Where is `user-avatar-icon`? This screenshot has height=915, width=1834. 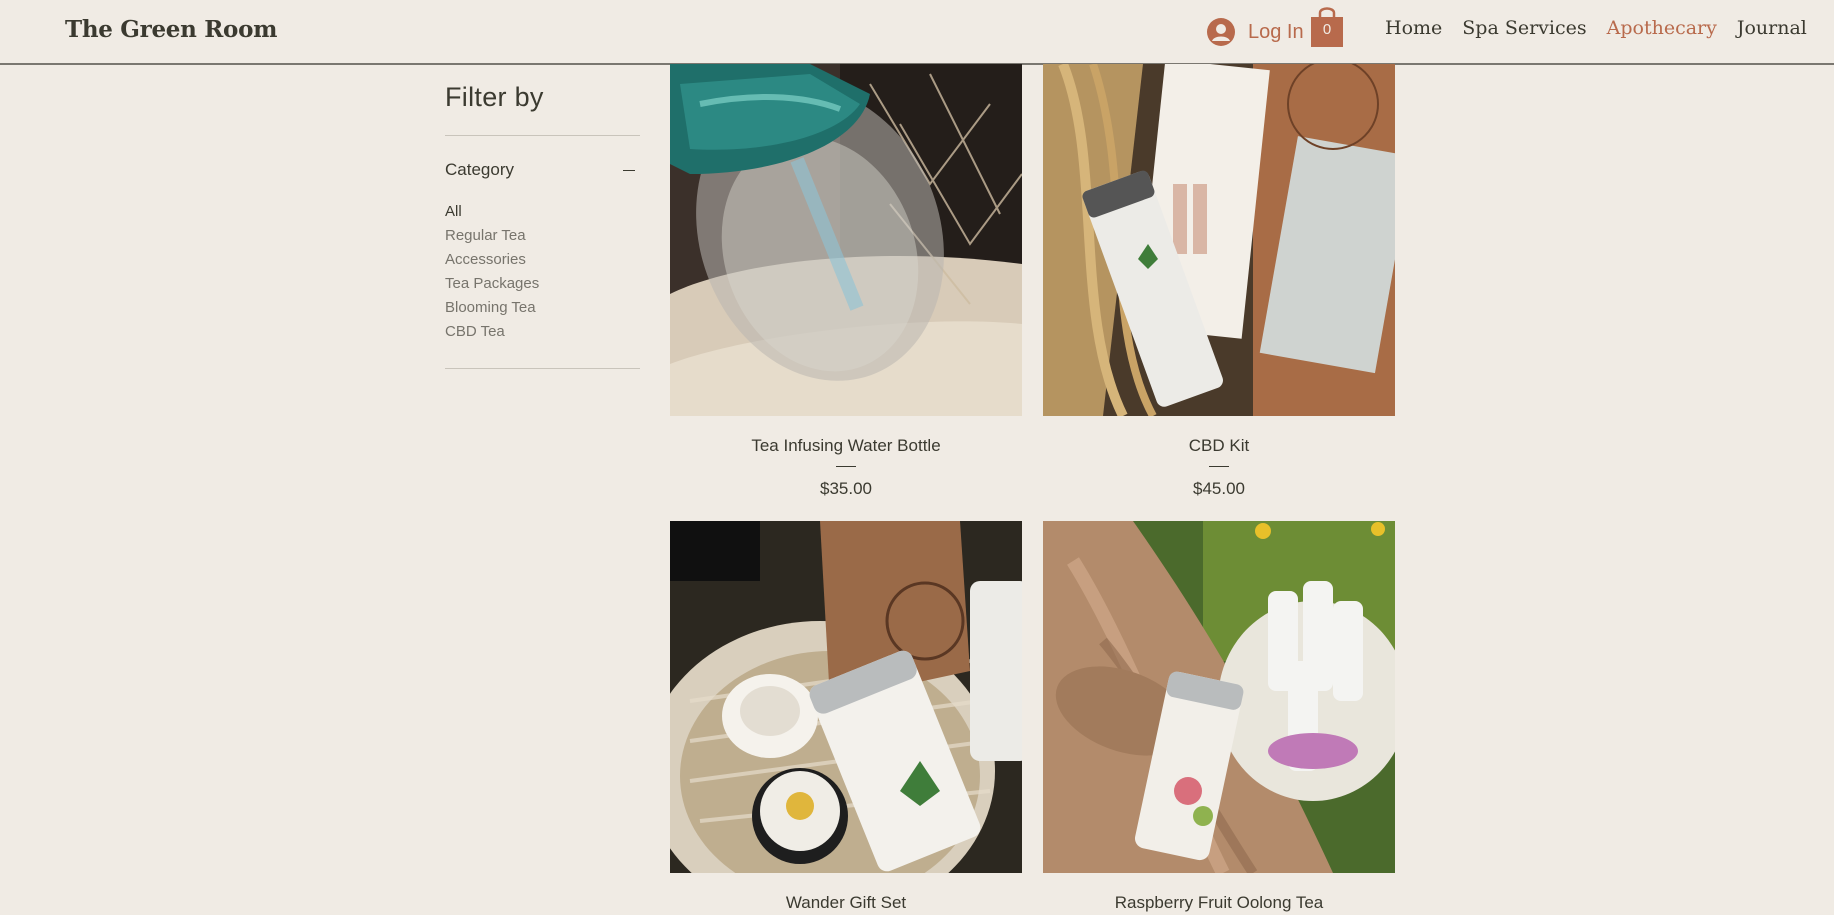
user-avatar-icon is located at coordinates (1221, 32).